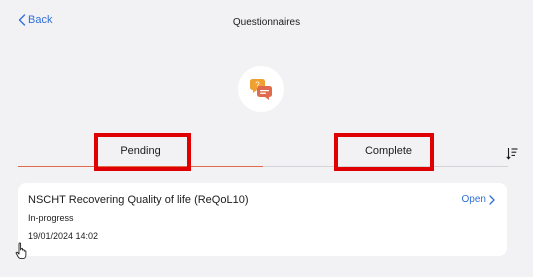 The width and height of the screenshot is (533, 277). I want to click on chat-bubbles-icon: ?, so click(261, 89).